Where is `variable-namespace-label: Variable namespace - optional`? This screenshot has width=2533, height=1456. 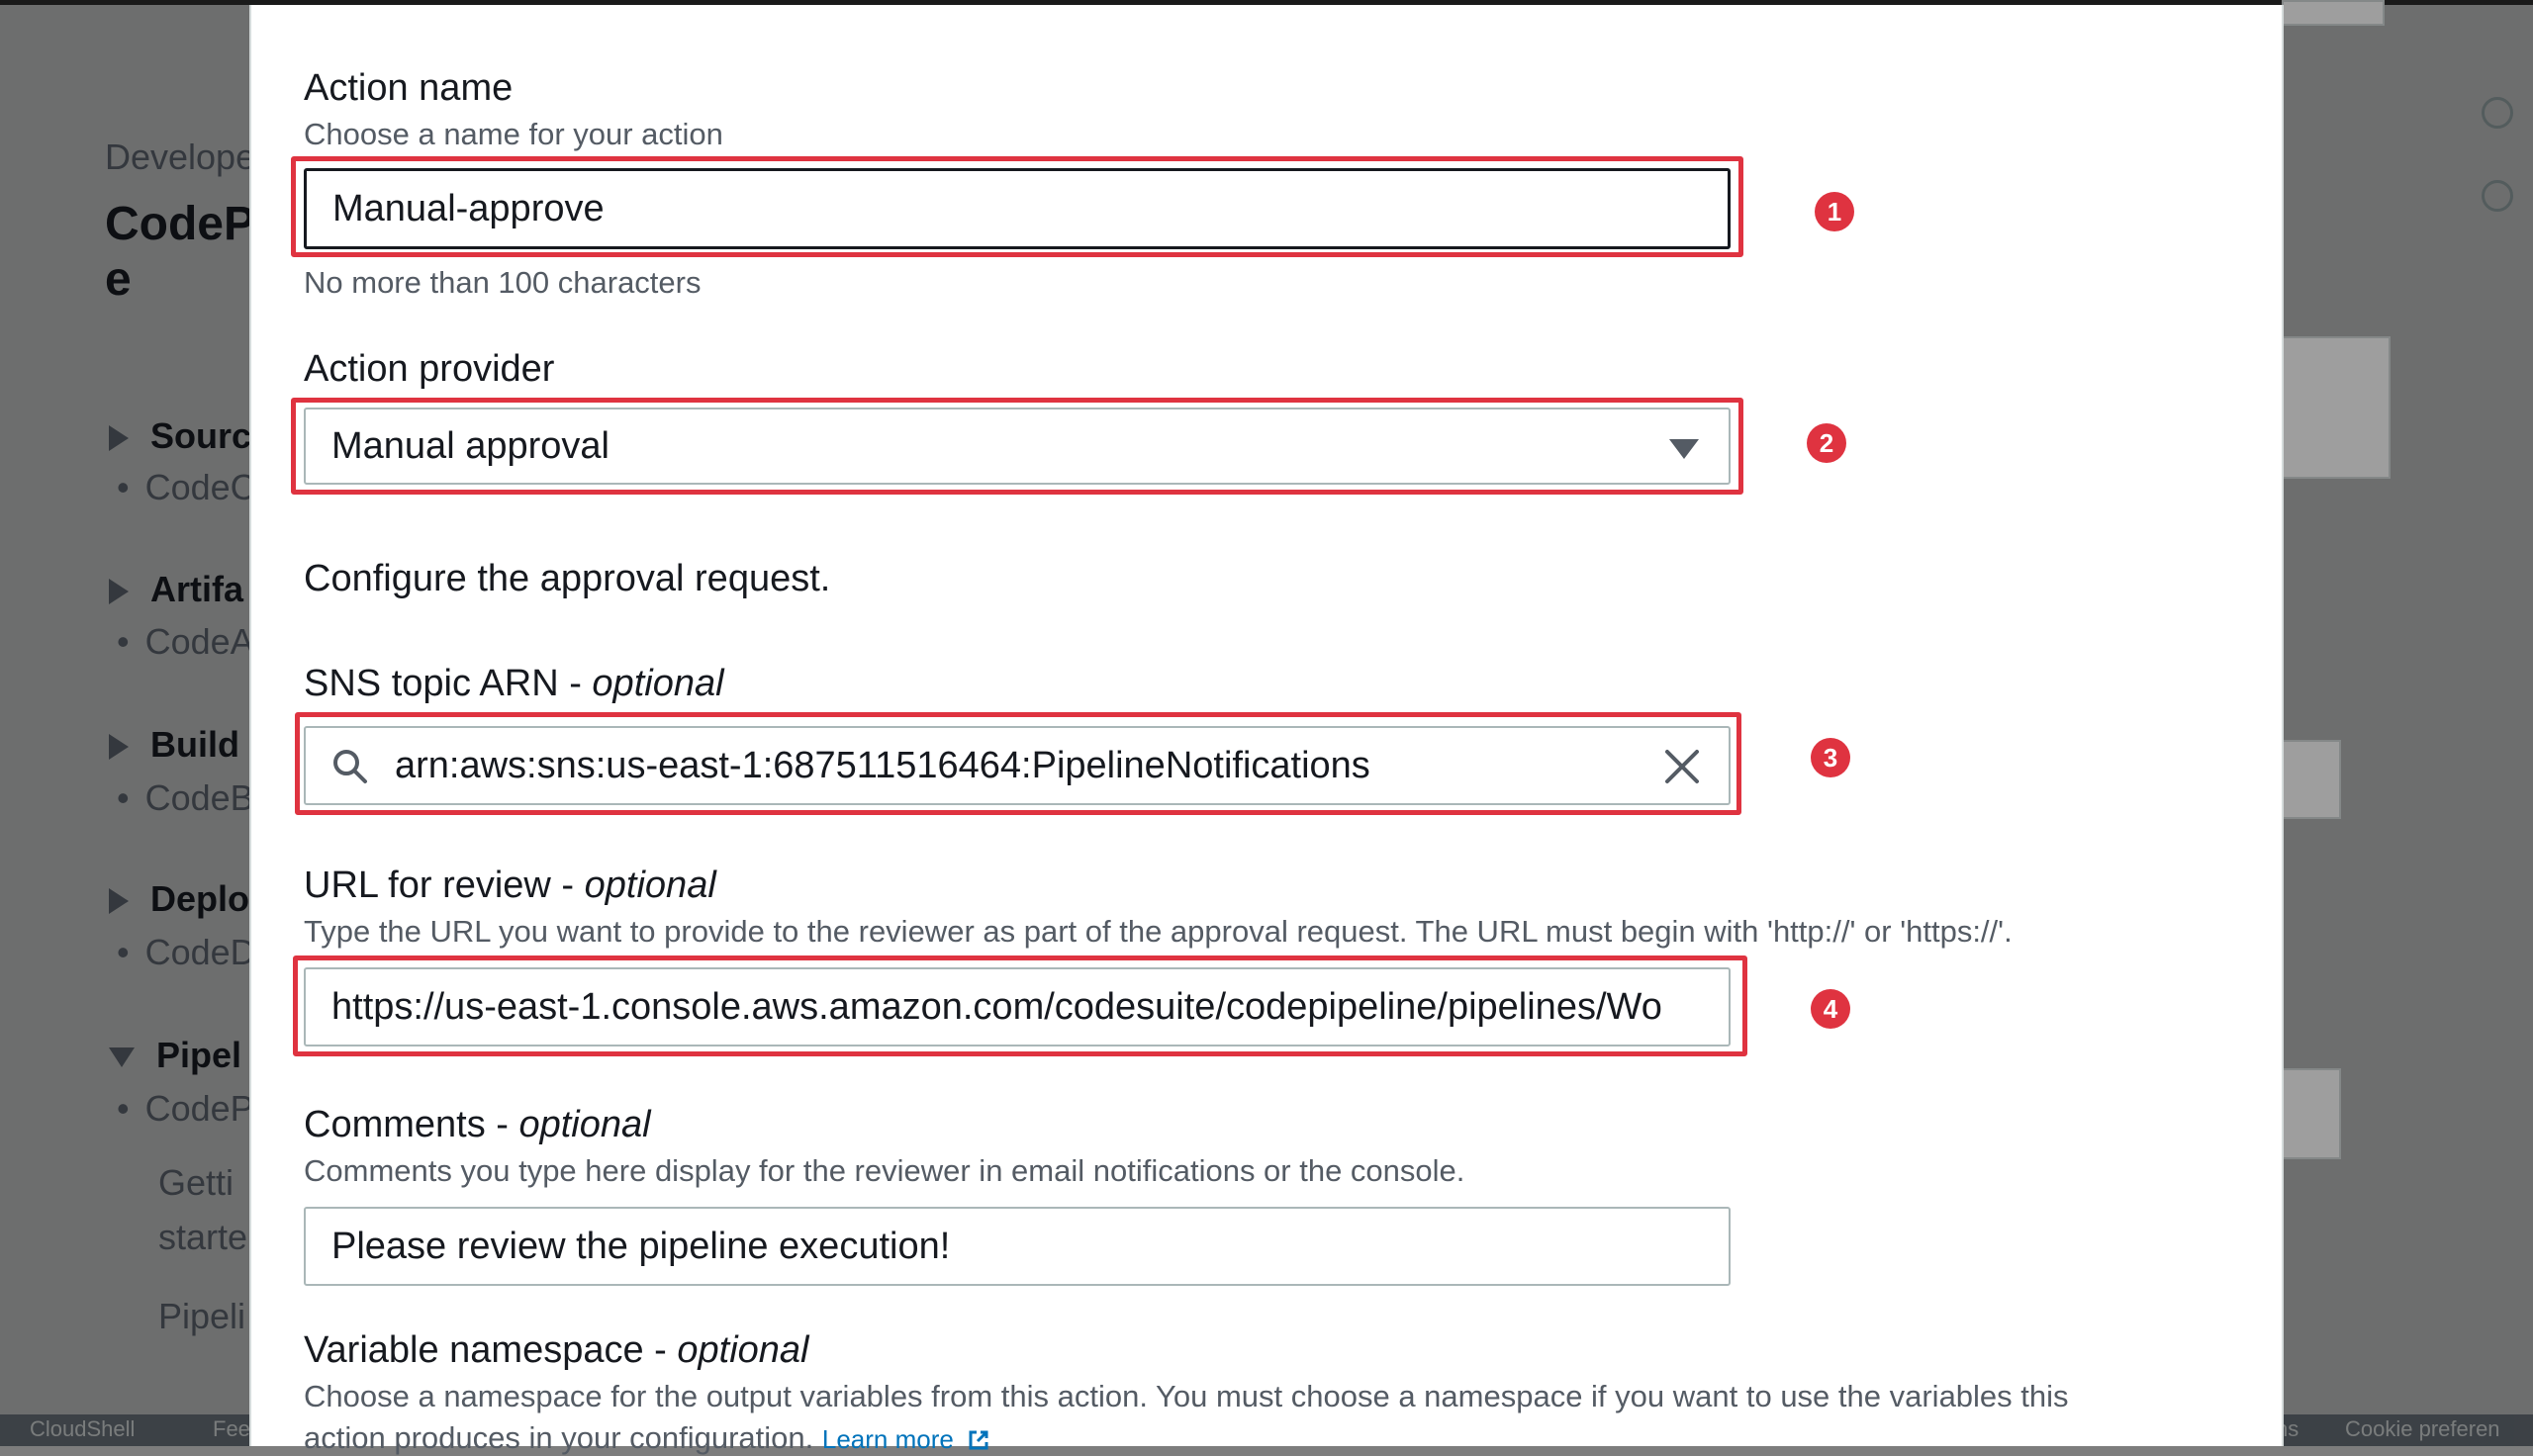
variable-namespace-label: Variable namespace - optional is located at coordinates (557, 1350).